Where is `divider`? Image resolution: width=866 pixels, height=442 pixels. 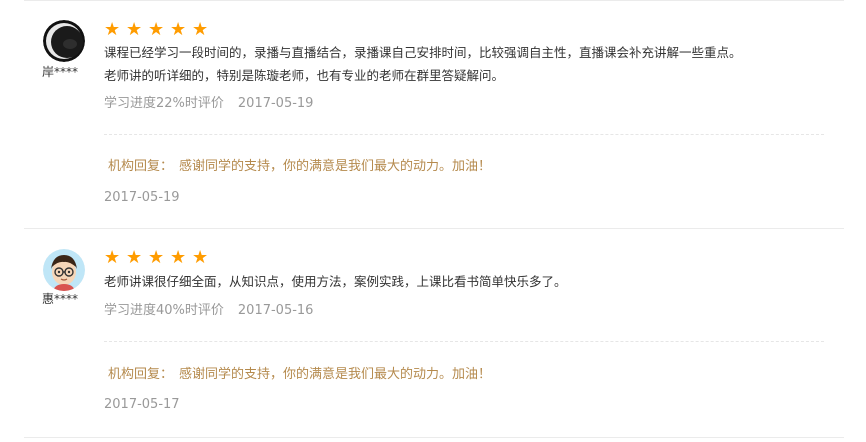 divider is located at coordinates (434, 437).